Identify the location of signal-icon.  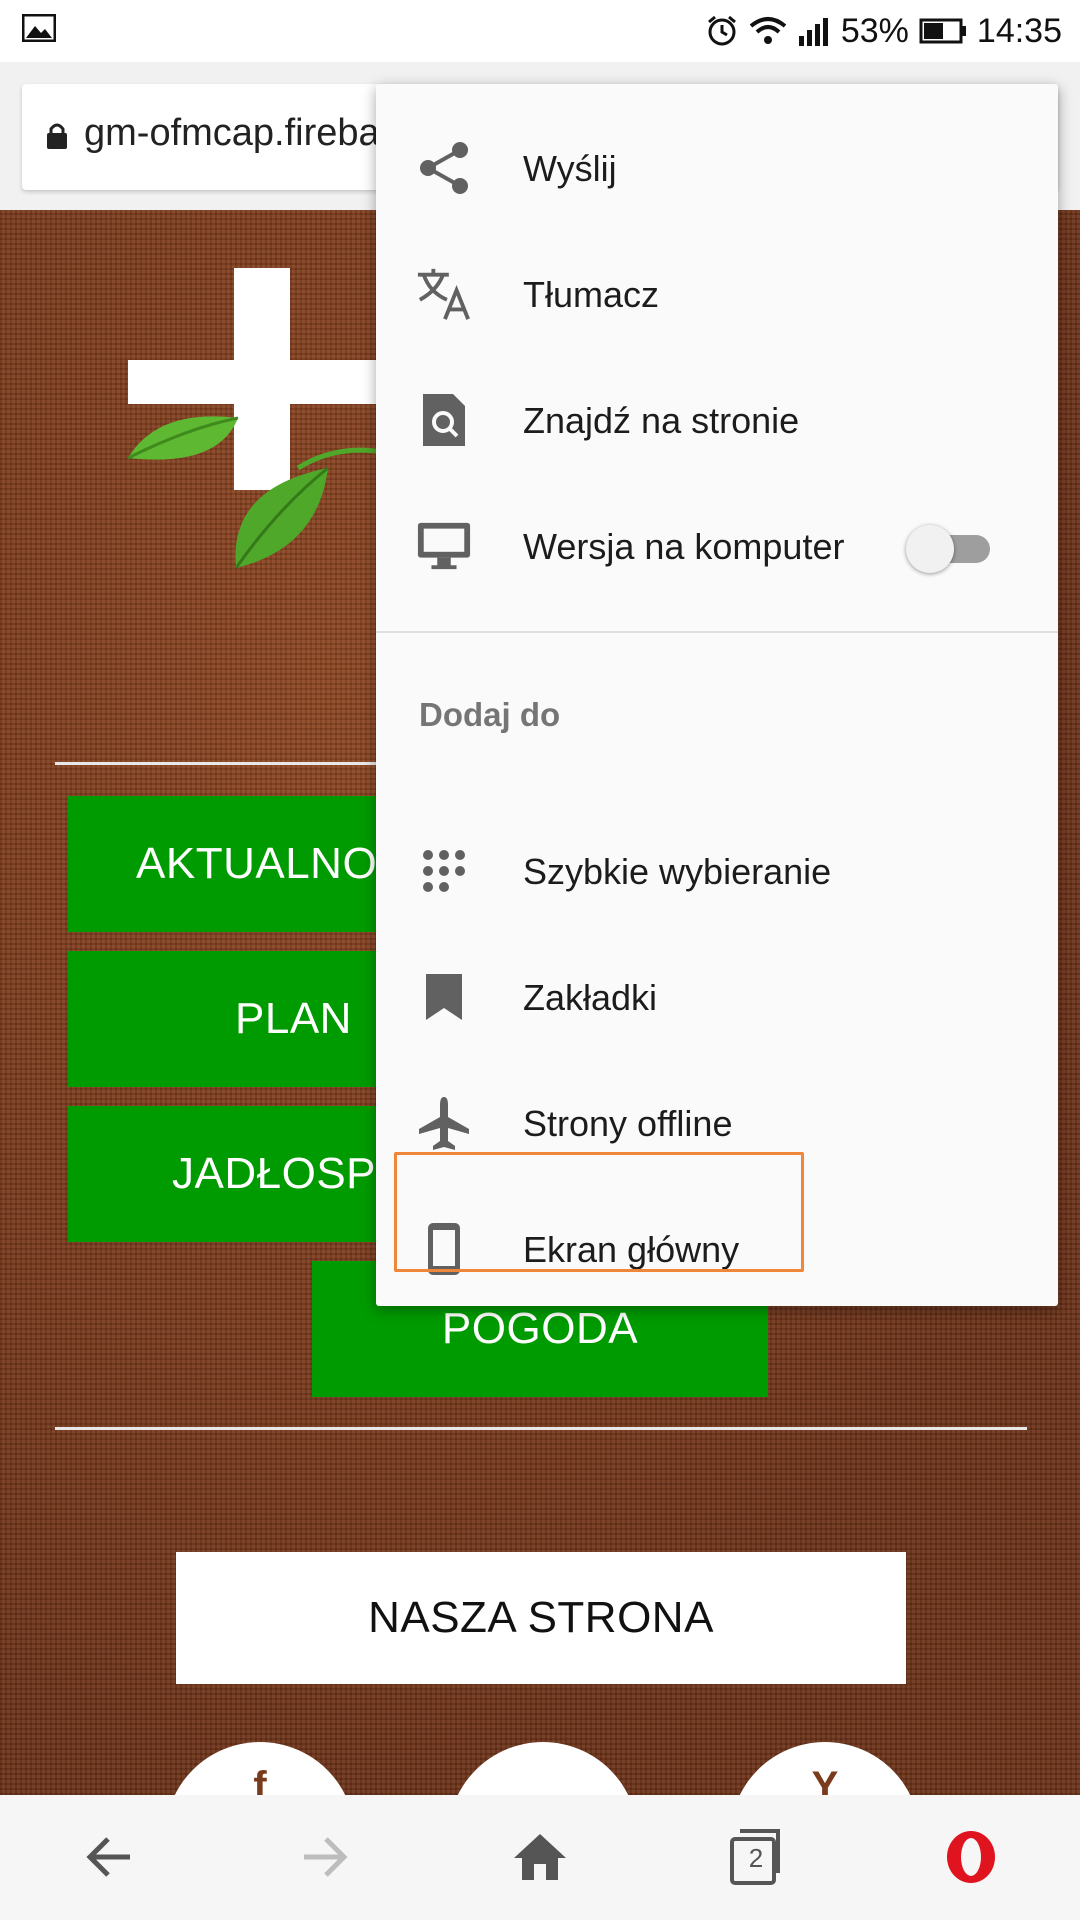
(814, 31).